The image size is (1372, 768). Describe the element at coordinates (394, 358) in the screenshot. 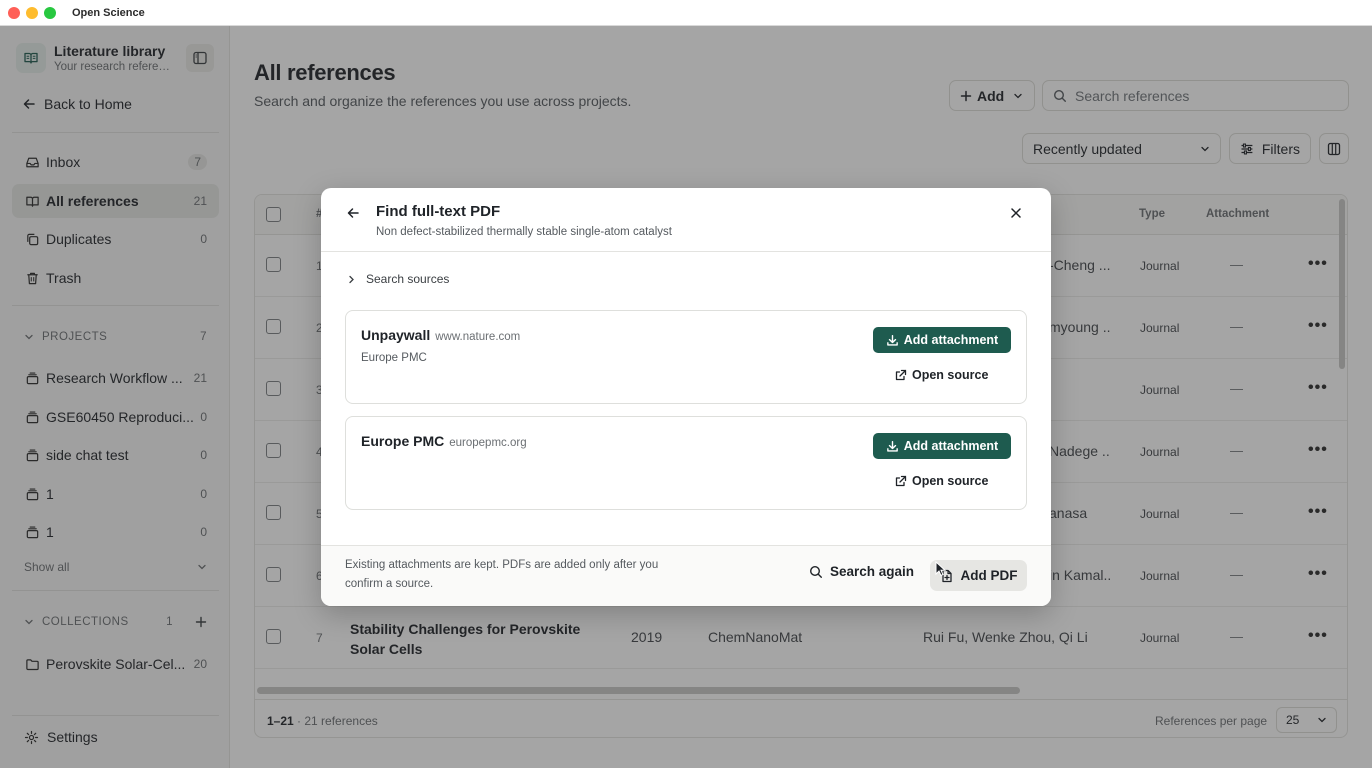

I see `source-note: Europe PMC` at that location.